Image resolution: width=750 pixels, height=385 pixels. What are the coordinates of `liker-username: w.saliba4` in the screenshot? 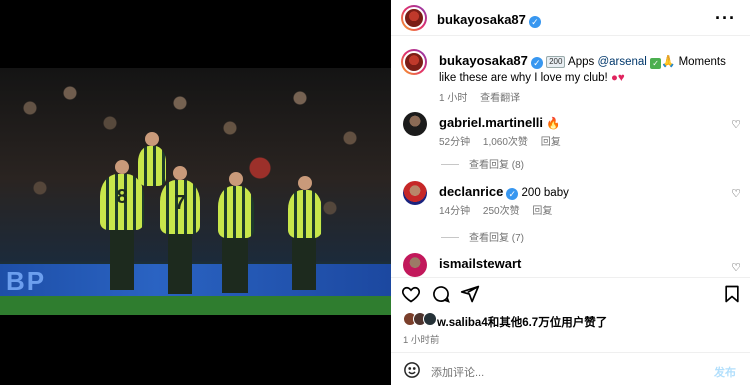 It's located at (462, 323).